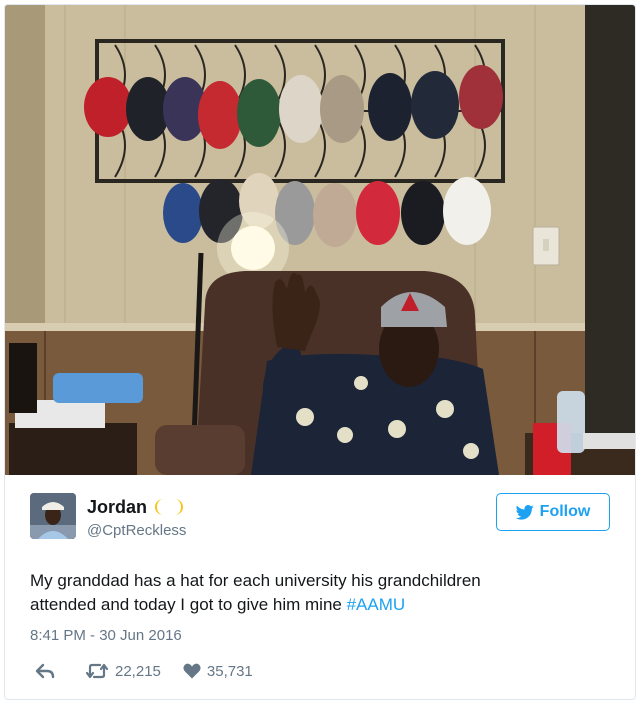 The image size is (640, 703). What do you see at coordinates (169, 507) in the screenshot?
I see `moon-emoji` at bounding box center [169, 507].